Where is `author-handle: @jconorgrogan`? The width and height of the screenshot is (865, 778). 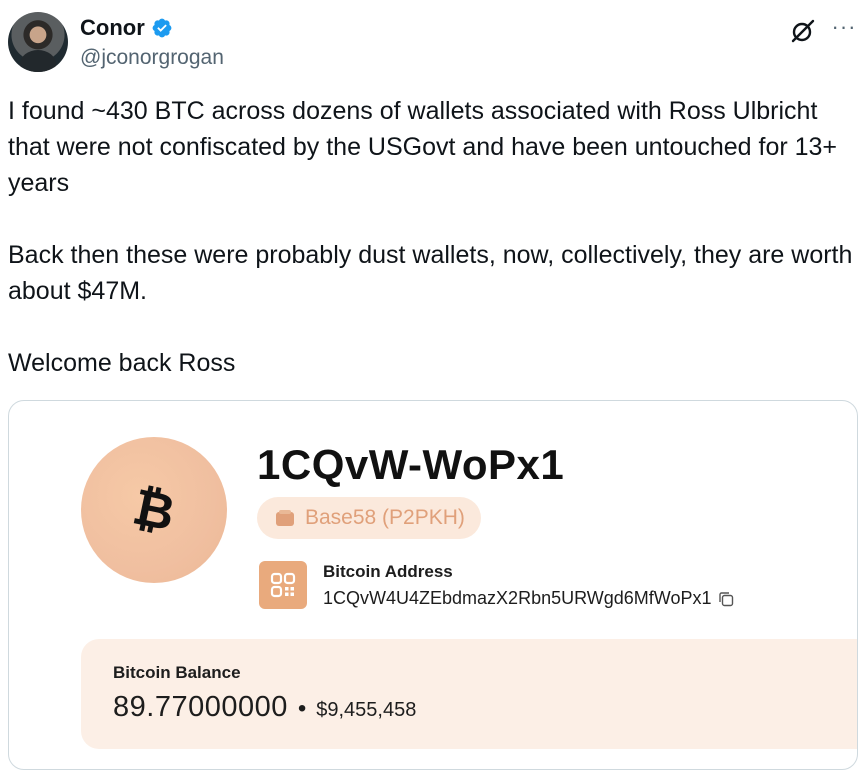 author-handle: @jconorgrogan is located at coordinates (152, 58).